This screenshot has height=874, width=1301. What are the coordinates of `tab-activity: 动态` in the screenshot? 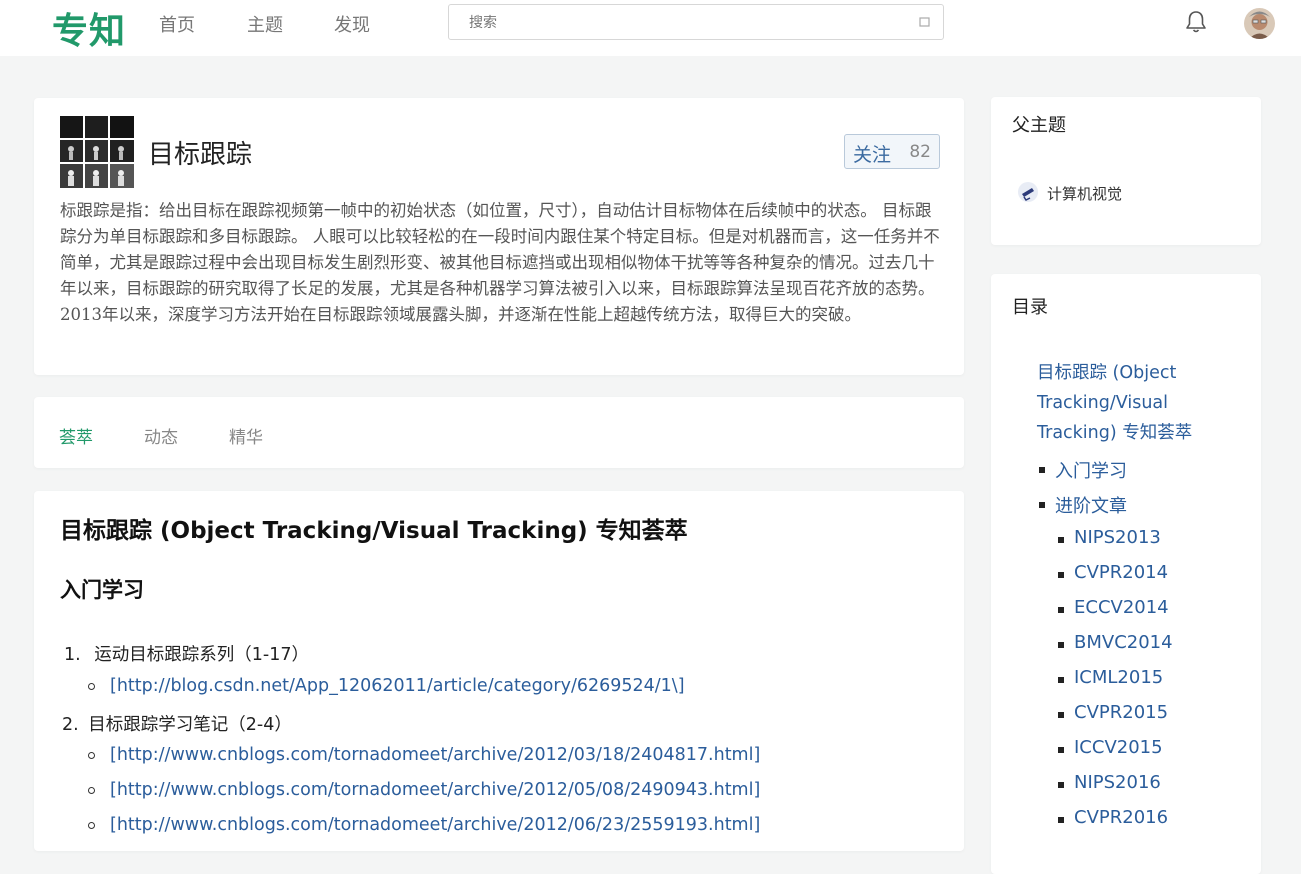 It's located at (161, 435).